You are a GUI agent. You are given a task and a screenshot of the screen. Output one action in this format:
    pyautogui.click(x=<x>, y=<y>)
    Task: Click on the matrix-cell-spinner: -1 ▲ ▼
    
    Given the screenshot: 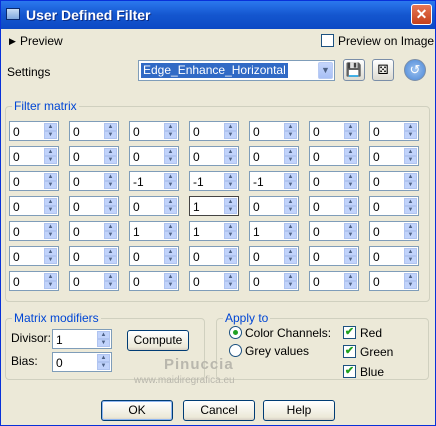 What is the action you would take?
    pyautogui.click(x=274, y=181)
    